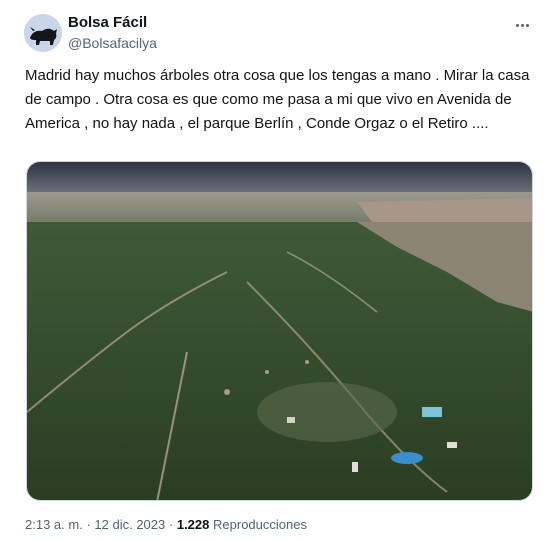  What do you see at coordinates (112, 23) in the screenshot?
I see `author-display-name: Bolsa Fácil` at bounding box center [112, 23].